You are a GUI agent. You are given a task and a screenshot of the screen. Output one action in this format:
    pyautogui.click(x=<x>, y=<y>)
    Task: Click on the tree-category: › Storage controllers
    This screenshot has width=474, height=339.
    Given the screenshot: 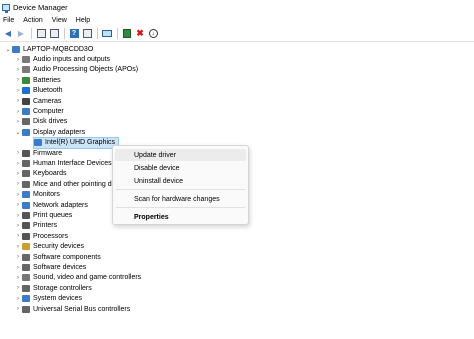 What is the action you would take?
    pyautogui.click(x=53, y=288)
    